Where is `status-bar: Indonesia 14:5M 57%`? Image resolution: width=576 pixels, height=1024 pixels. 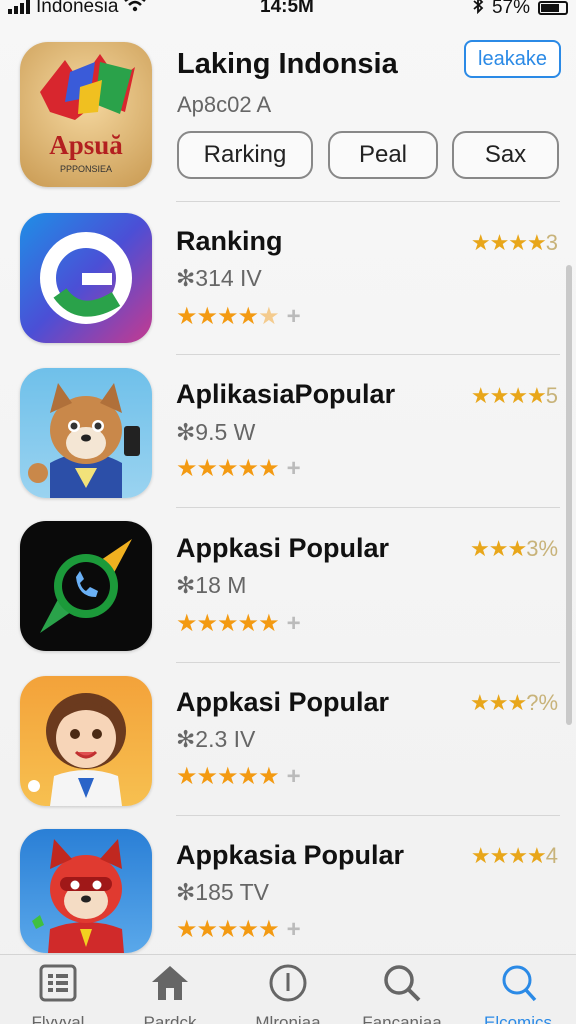
status-bar: Indonesia 14:5M 57% is located at coordinates (288, 11).